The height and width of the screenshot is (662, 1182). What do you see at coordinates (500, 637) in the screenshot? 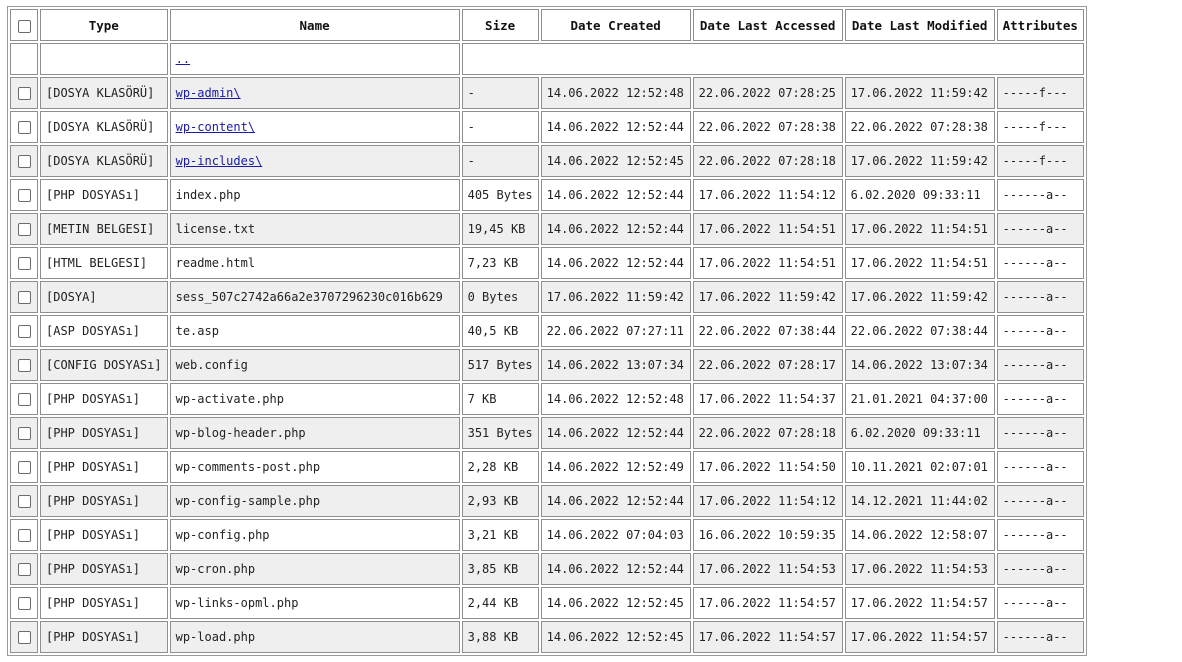
I see `size-cell: 3,88 KB` at bounding box center [500, 637].